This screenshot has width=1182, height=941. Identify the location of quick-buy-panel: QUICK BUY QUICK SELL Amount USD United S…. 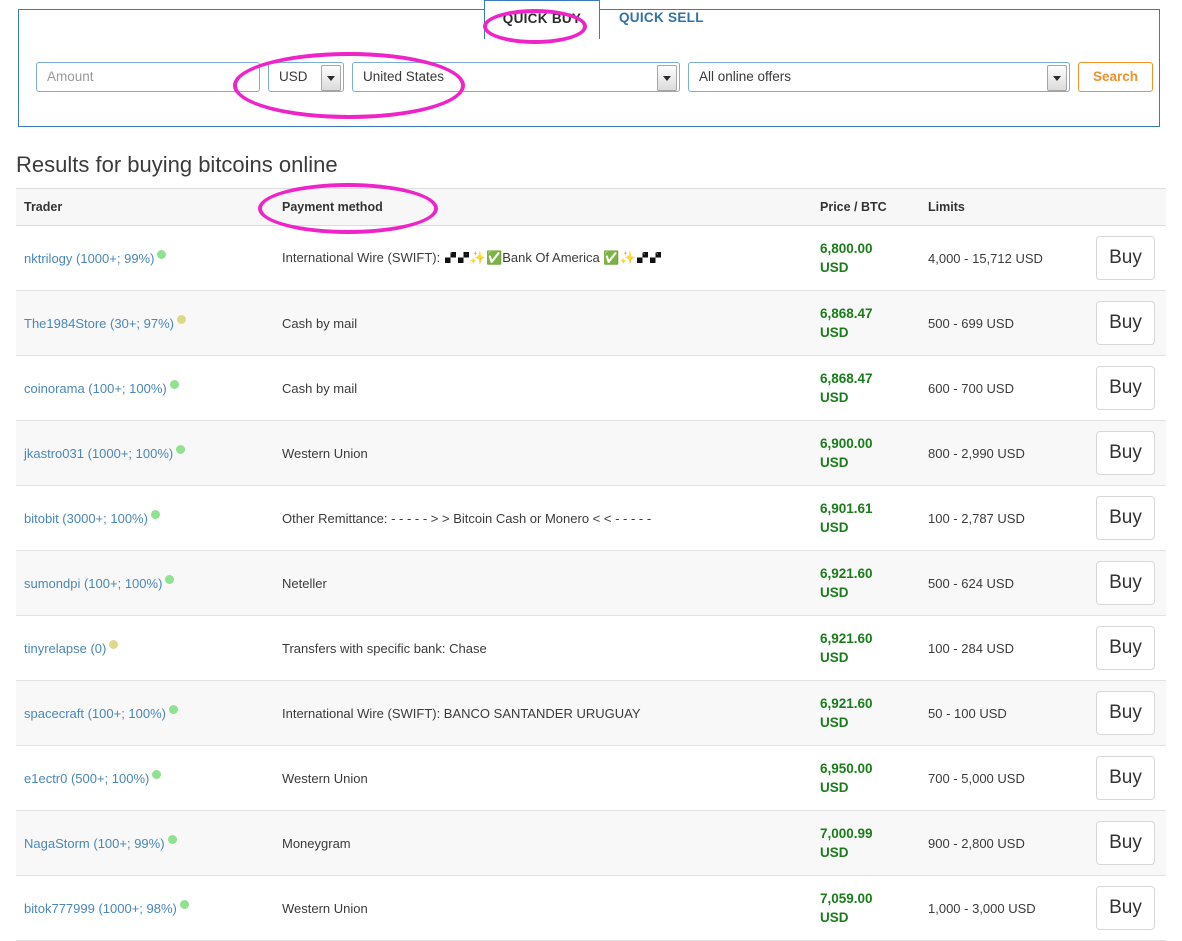
(589, 63).